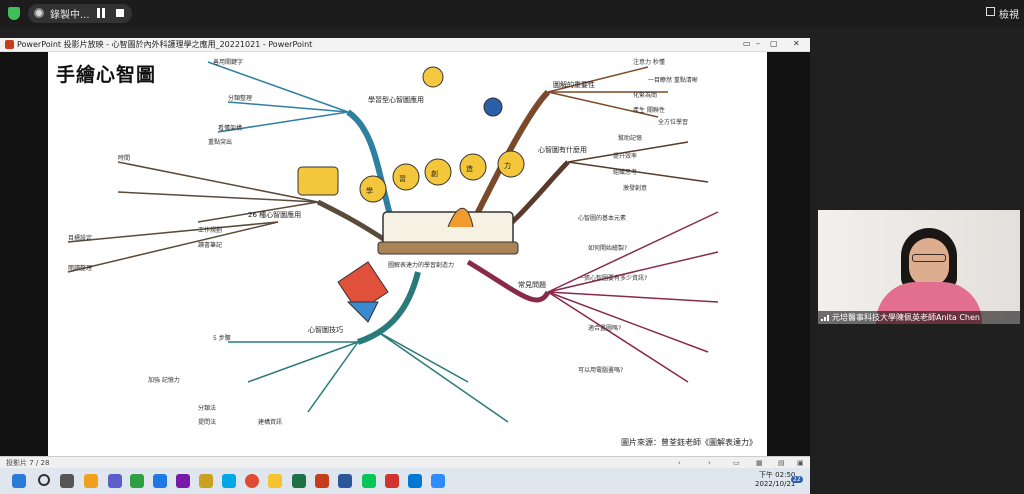  What do you see at coordinates (990, 11) in the screenshot?
I see `view-icon` at bounding box center [990, 11].